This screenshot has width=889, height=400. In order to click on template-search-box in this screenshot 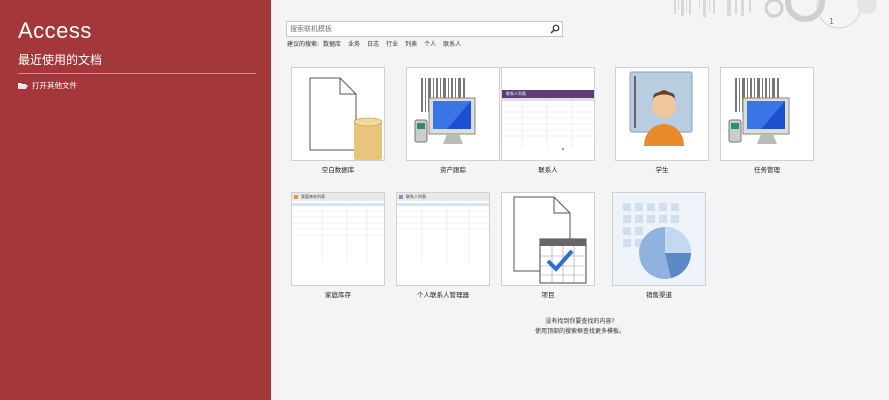, I will do `click(424, 29)`.